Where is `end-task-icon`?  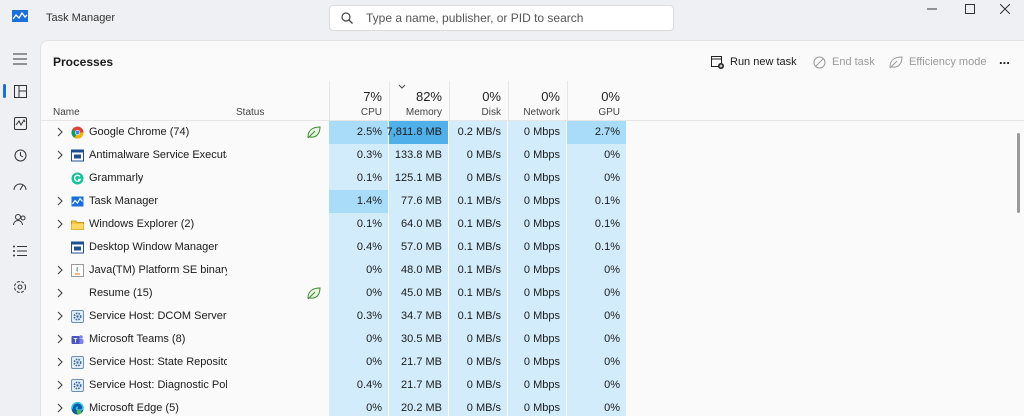
end-task-icon is located at coordinates (819, 62).